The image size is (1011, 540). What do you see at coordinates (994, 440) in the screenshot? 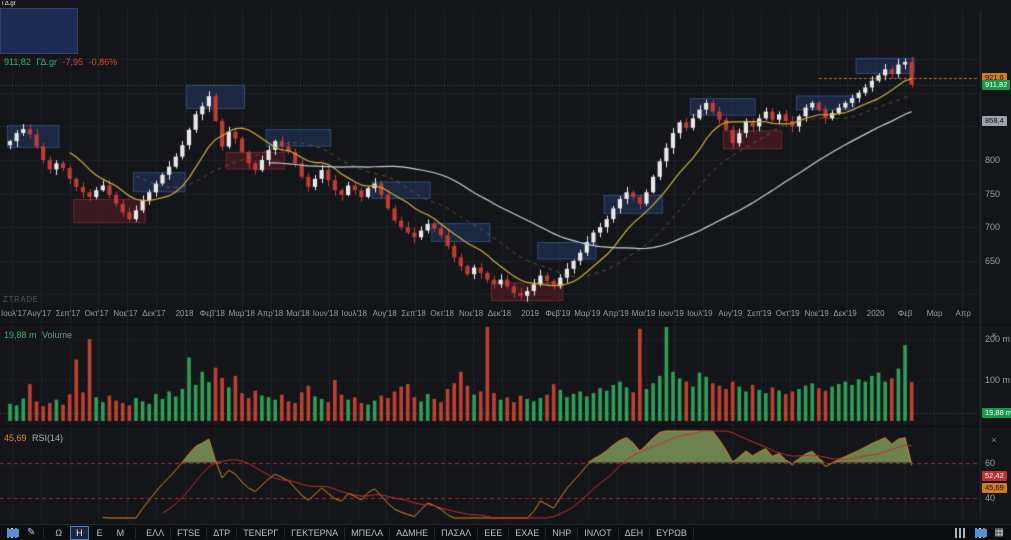
I see `rsi-panel-close-icon: ×` at bounding box center [994, 440].